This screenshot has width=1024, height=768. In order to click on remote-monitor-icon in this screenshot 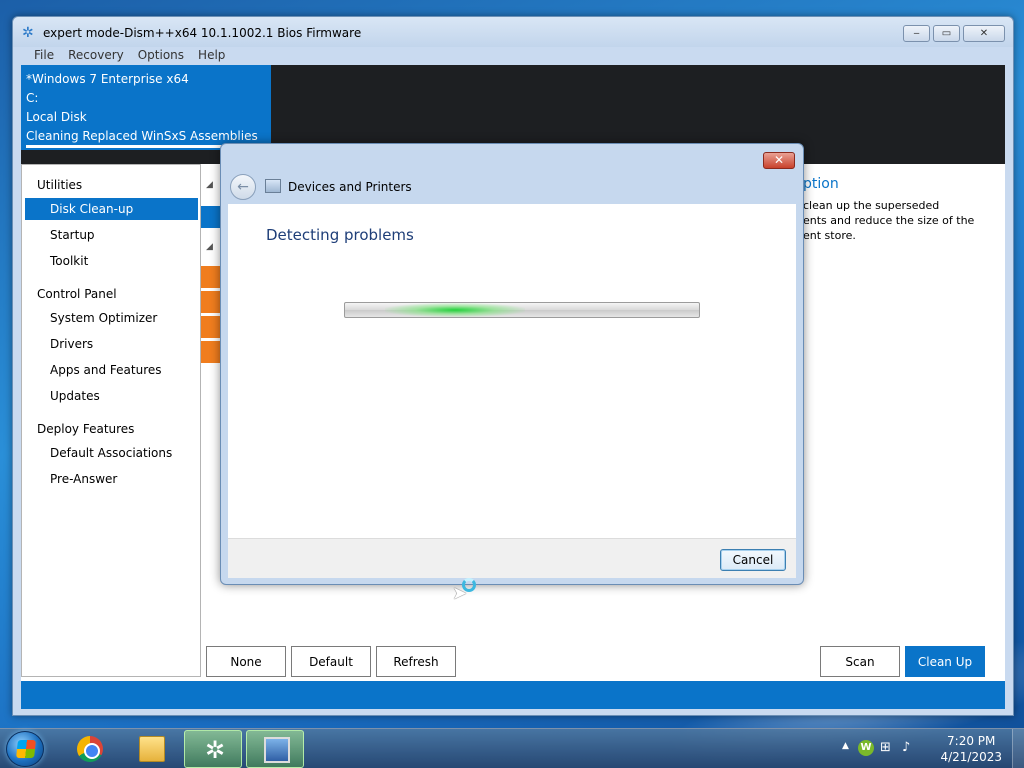, I will do `click(277, 750)`.